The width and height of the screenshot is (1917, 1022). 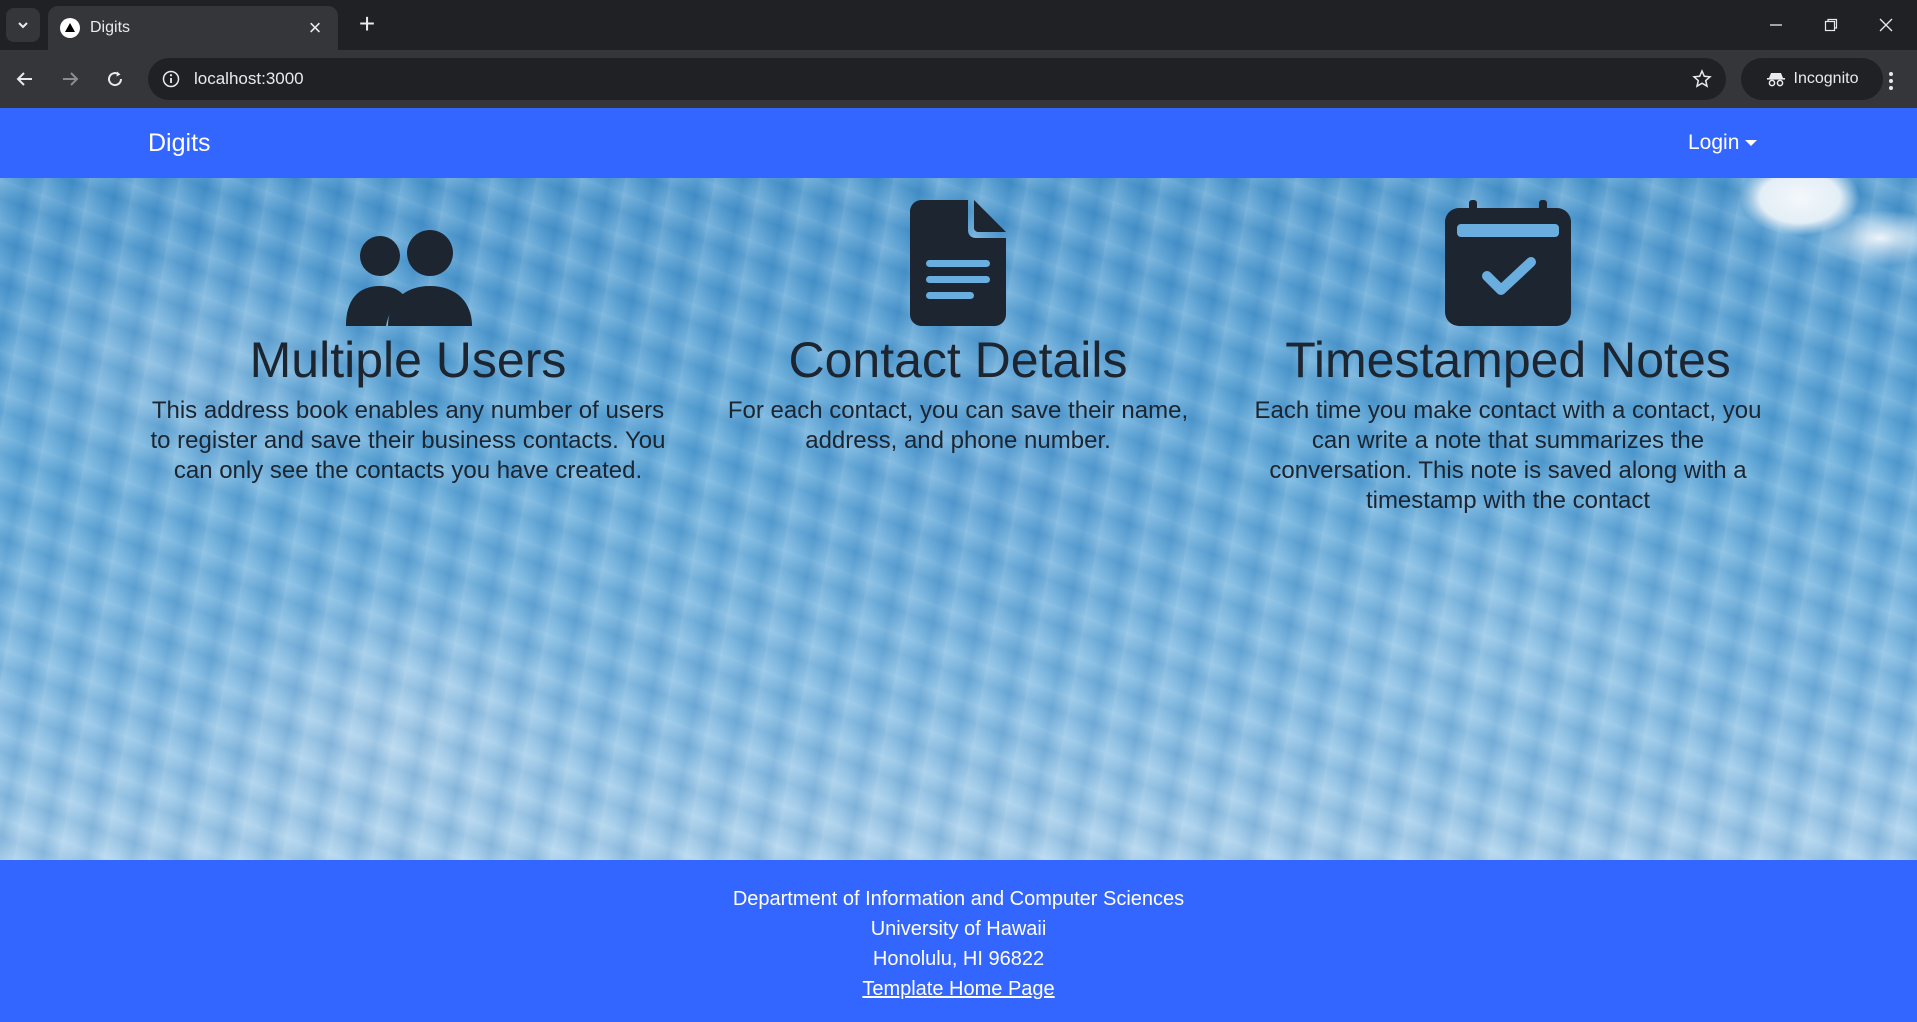 I want to click on browser-menu-button, so click(x=1891, y=81).